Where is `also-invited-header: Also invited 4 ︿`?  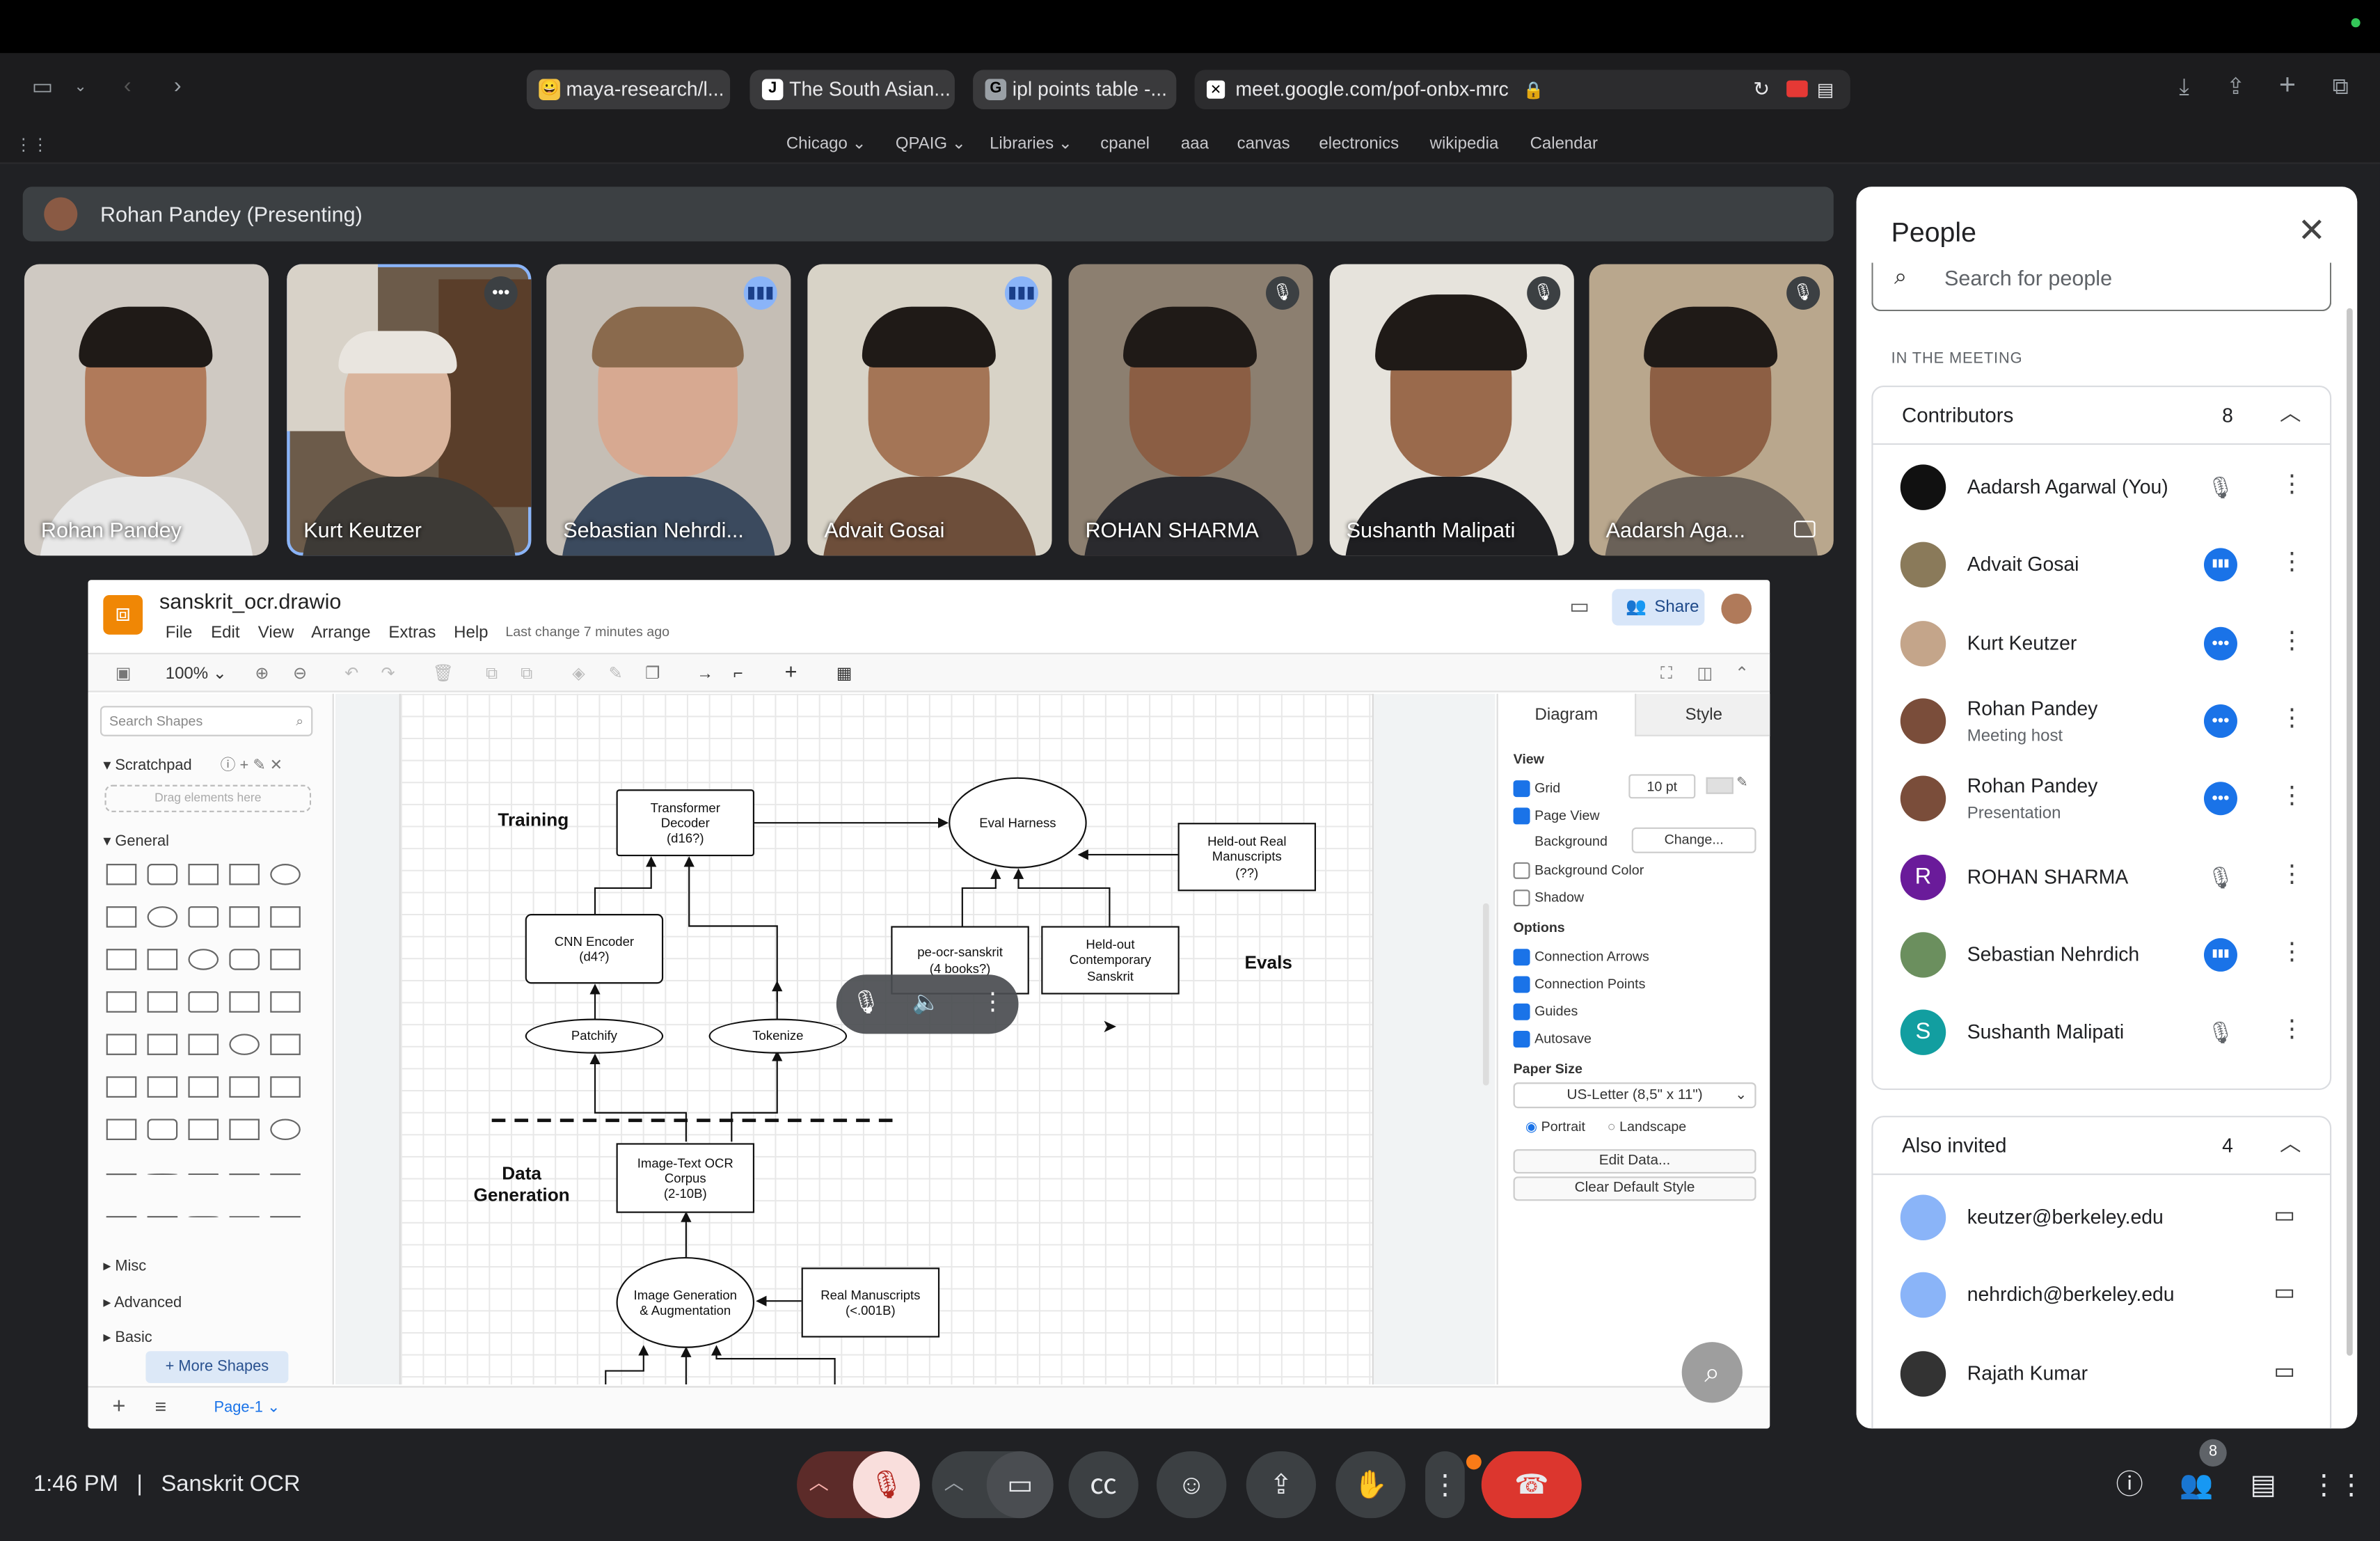 also-invited-header: Also invited 4 ︿ is located at coordinates (2102, 1146).